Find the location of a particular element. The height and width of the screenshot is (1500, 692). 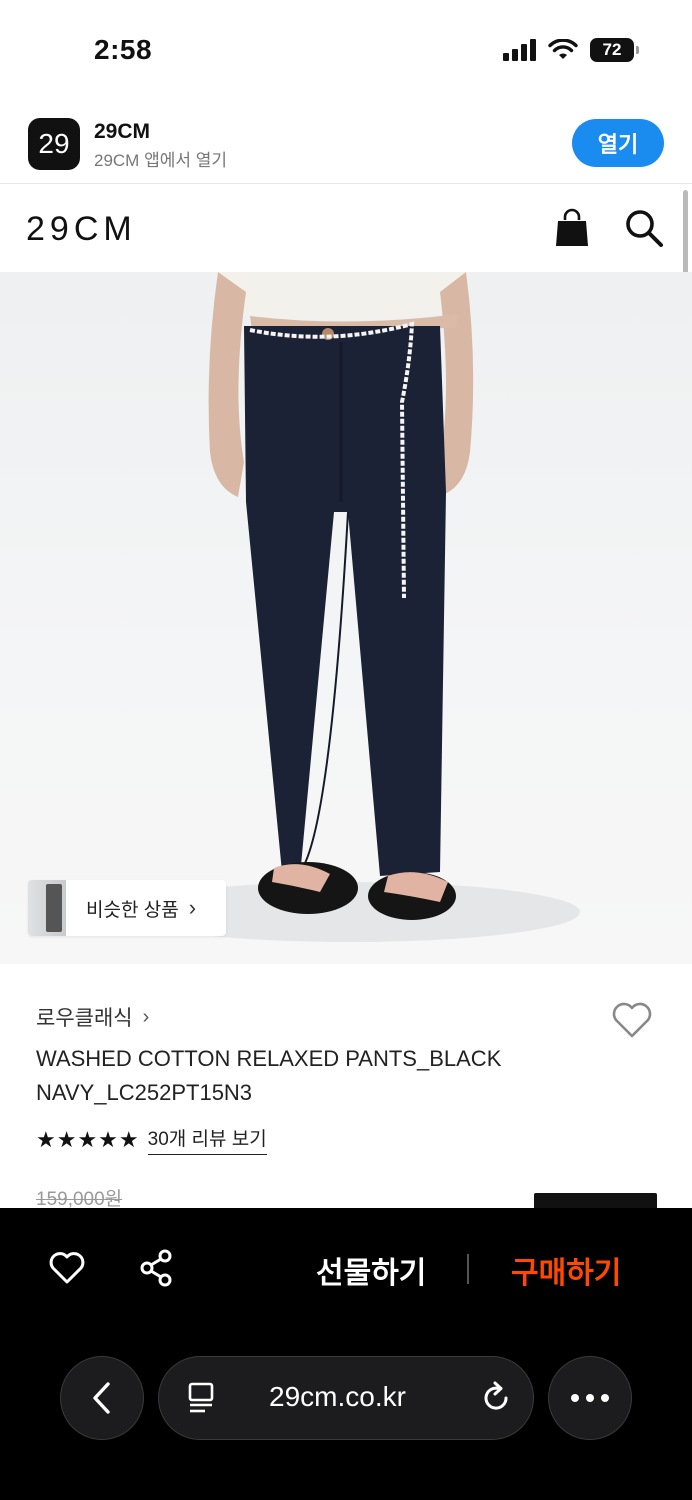

address-bar: 29cm.co.kr is located at coordinates (346, 1398).